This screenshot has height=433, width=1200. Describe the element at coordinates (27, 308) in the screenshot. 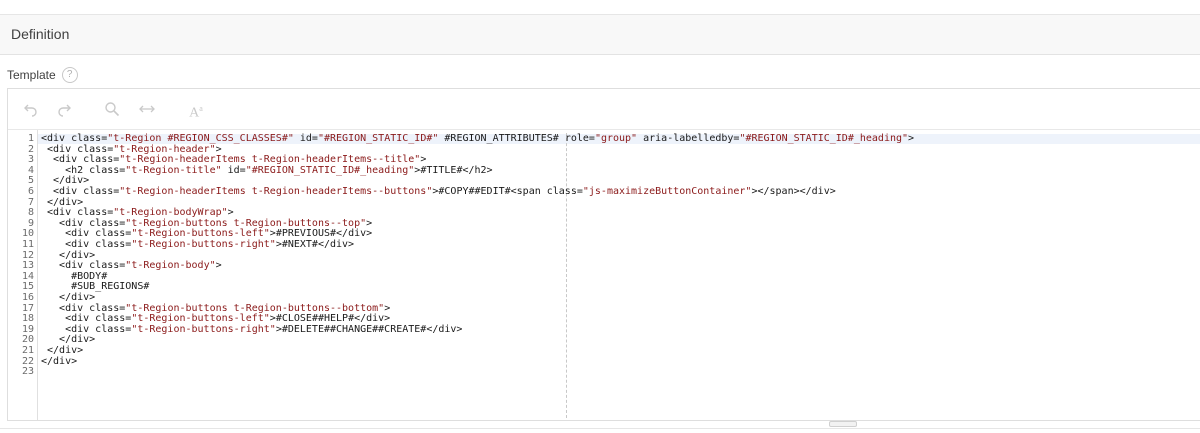

I see `line-number: 17` at that location.